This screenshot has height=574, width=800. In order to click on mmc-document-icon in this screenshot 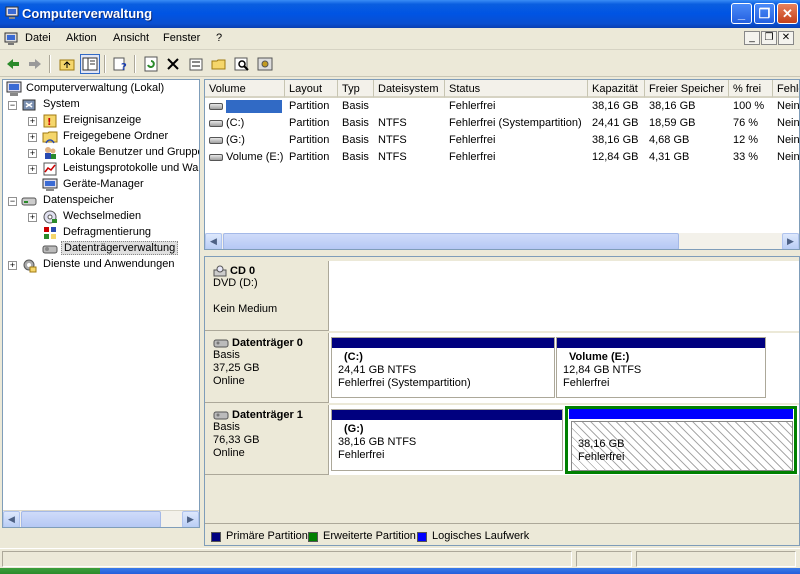, I will do `click(11, 39)`.